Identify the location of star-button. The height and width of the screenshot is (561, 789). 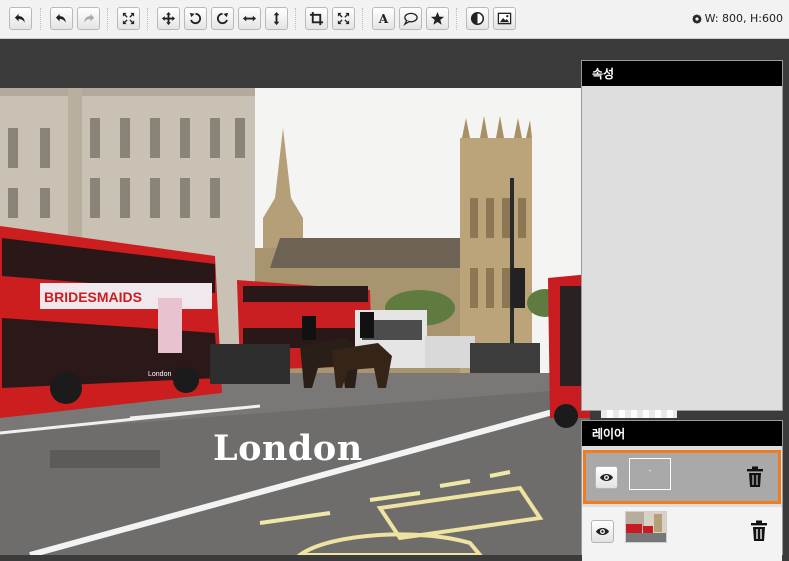
(437, 18).